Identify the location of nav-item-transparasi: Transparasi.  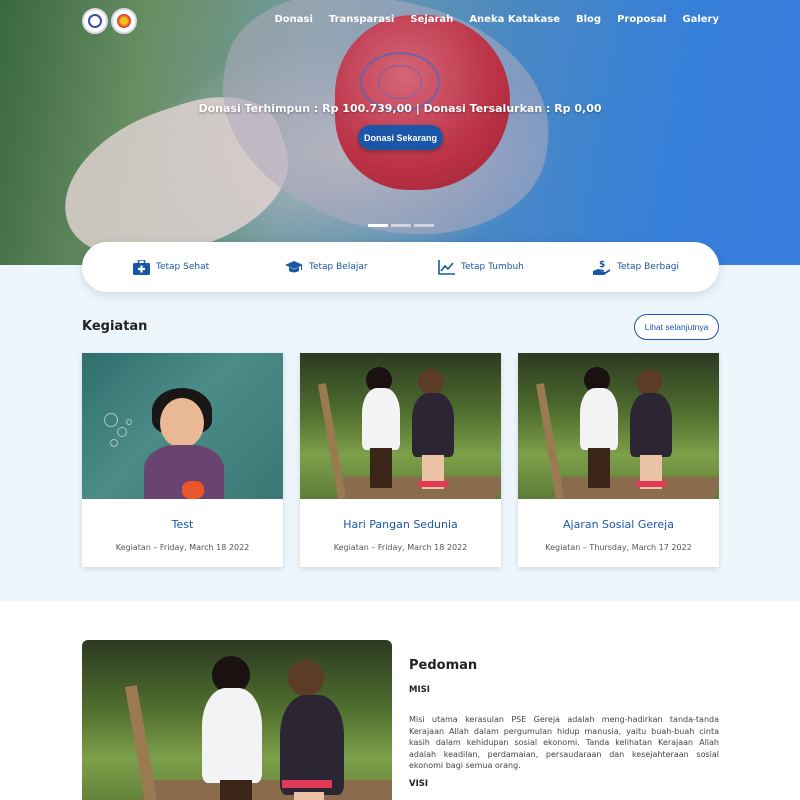
(361, 19).